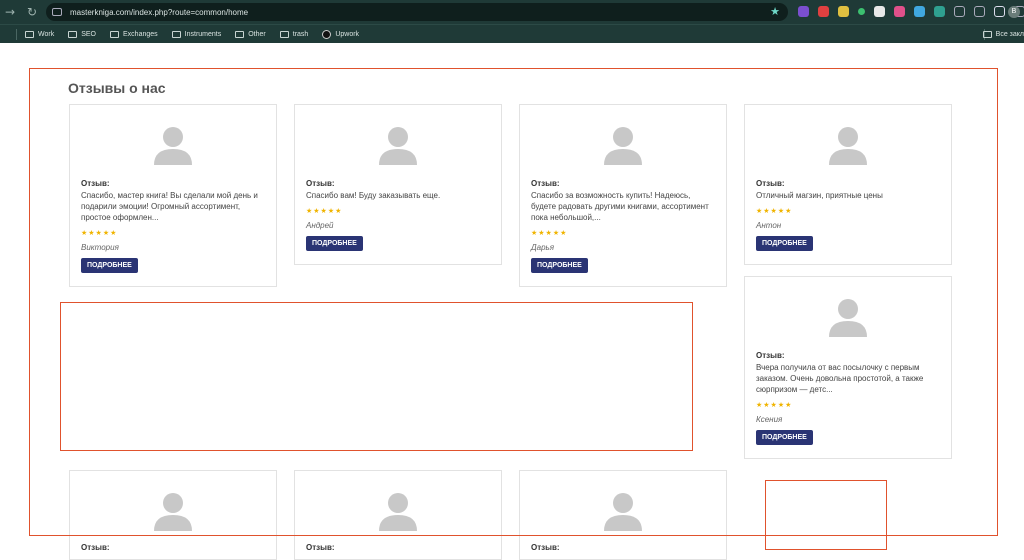  I want to click on bookmark-folder-work: Work, so click(40, 34).